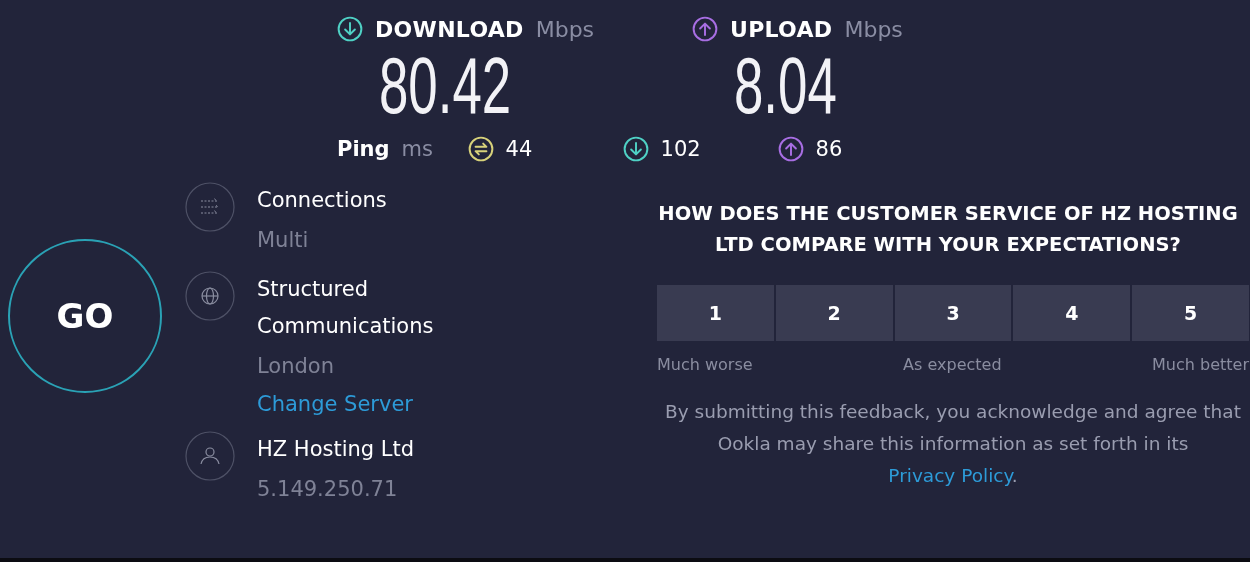 The image size is (1250, 562). Describe the element at coordinates (1072, 313) in the screenshot. I see `rating-option: 4` at that location.